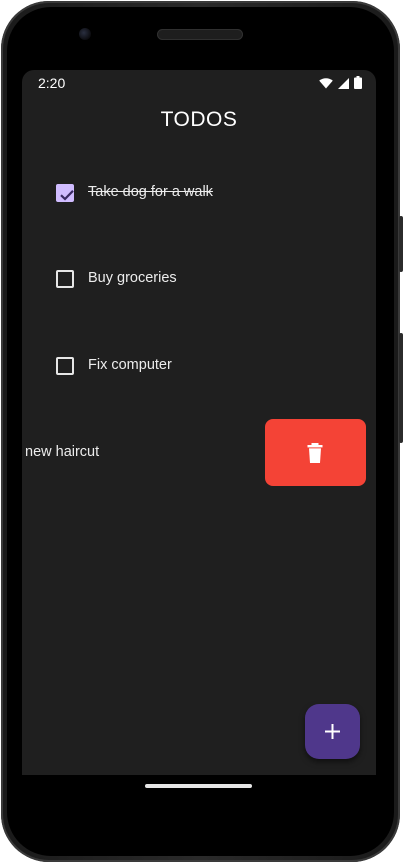 This screenshot has width=403, height=864. I want to click on todo-item: Fix computer, so click(199, 366).